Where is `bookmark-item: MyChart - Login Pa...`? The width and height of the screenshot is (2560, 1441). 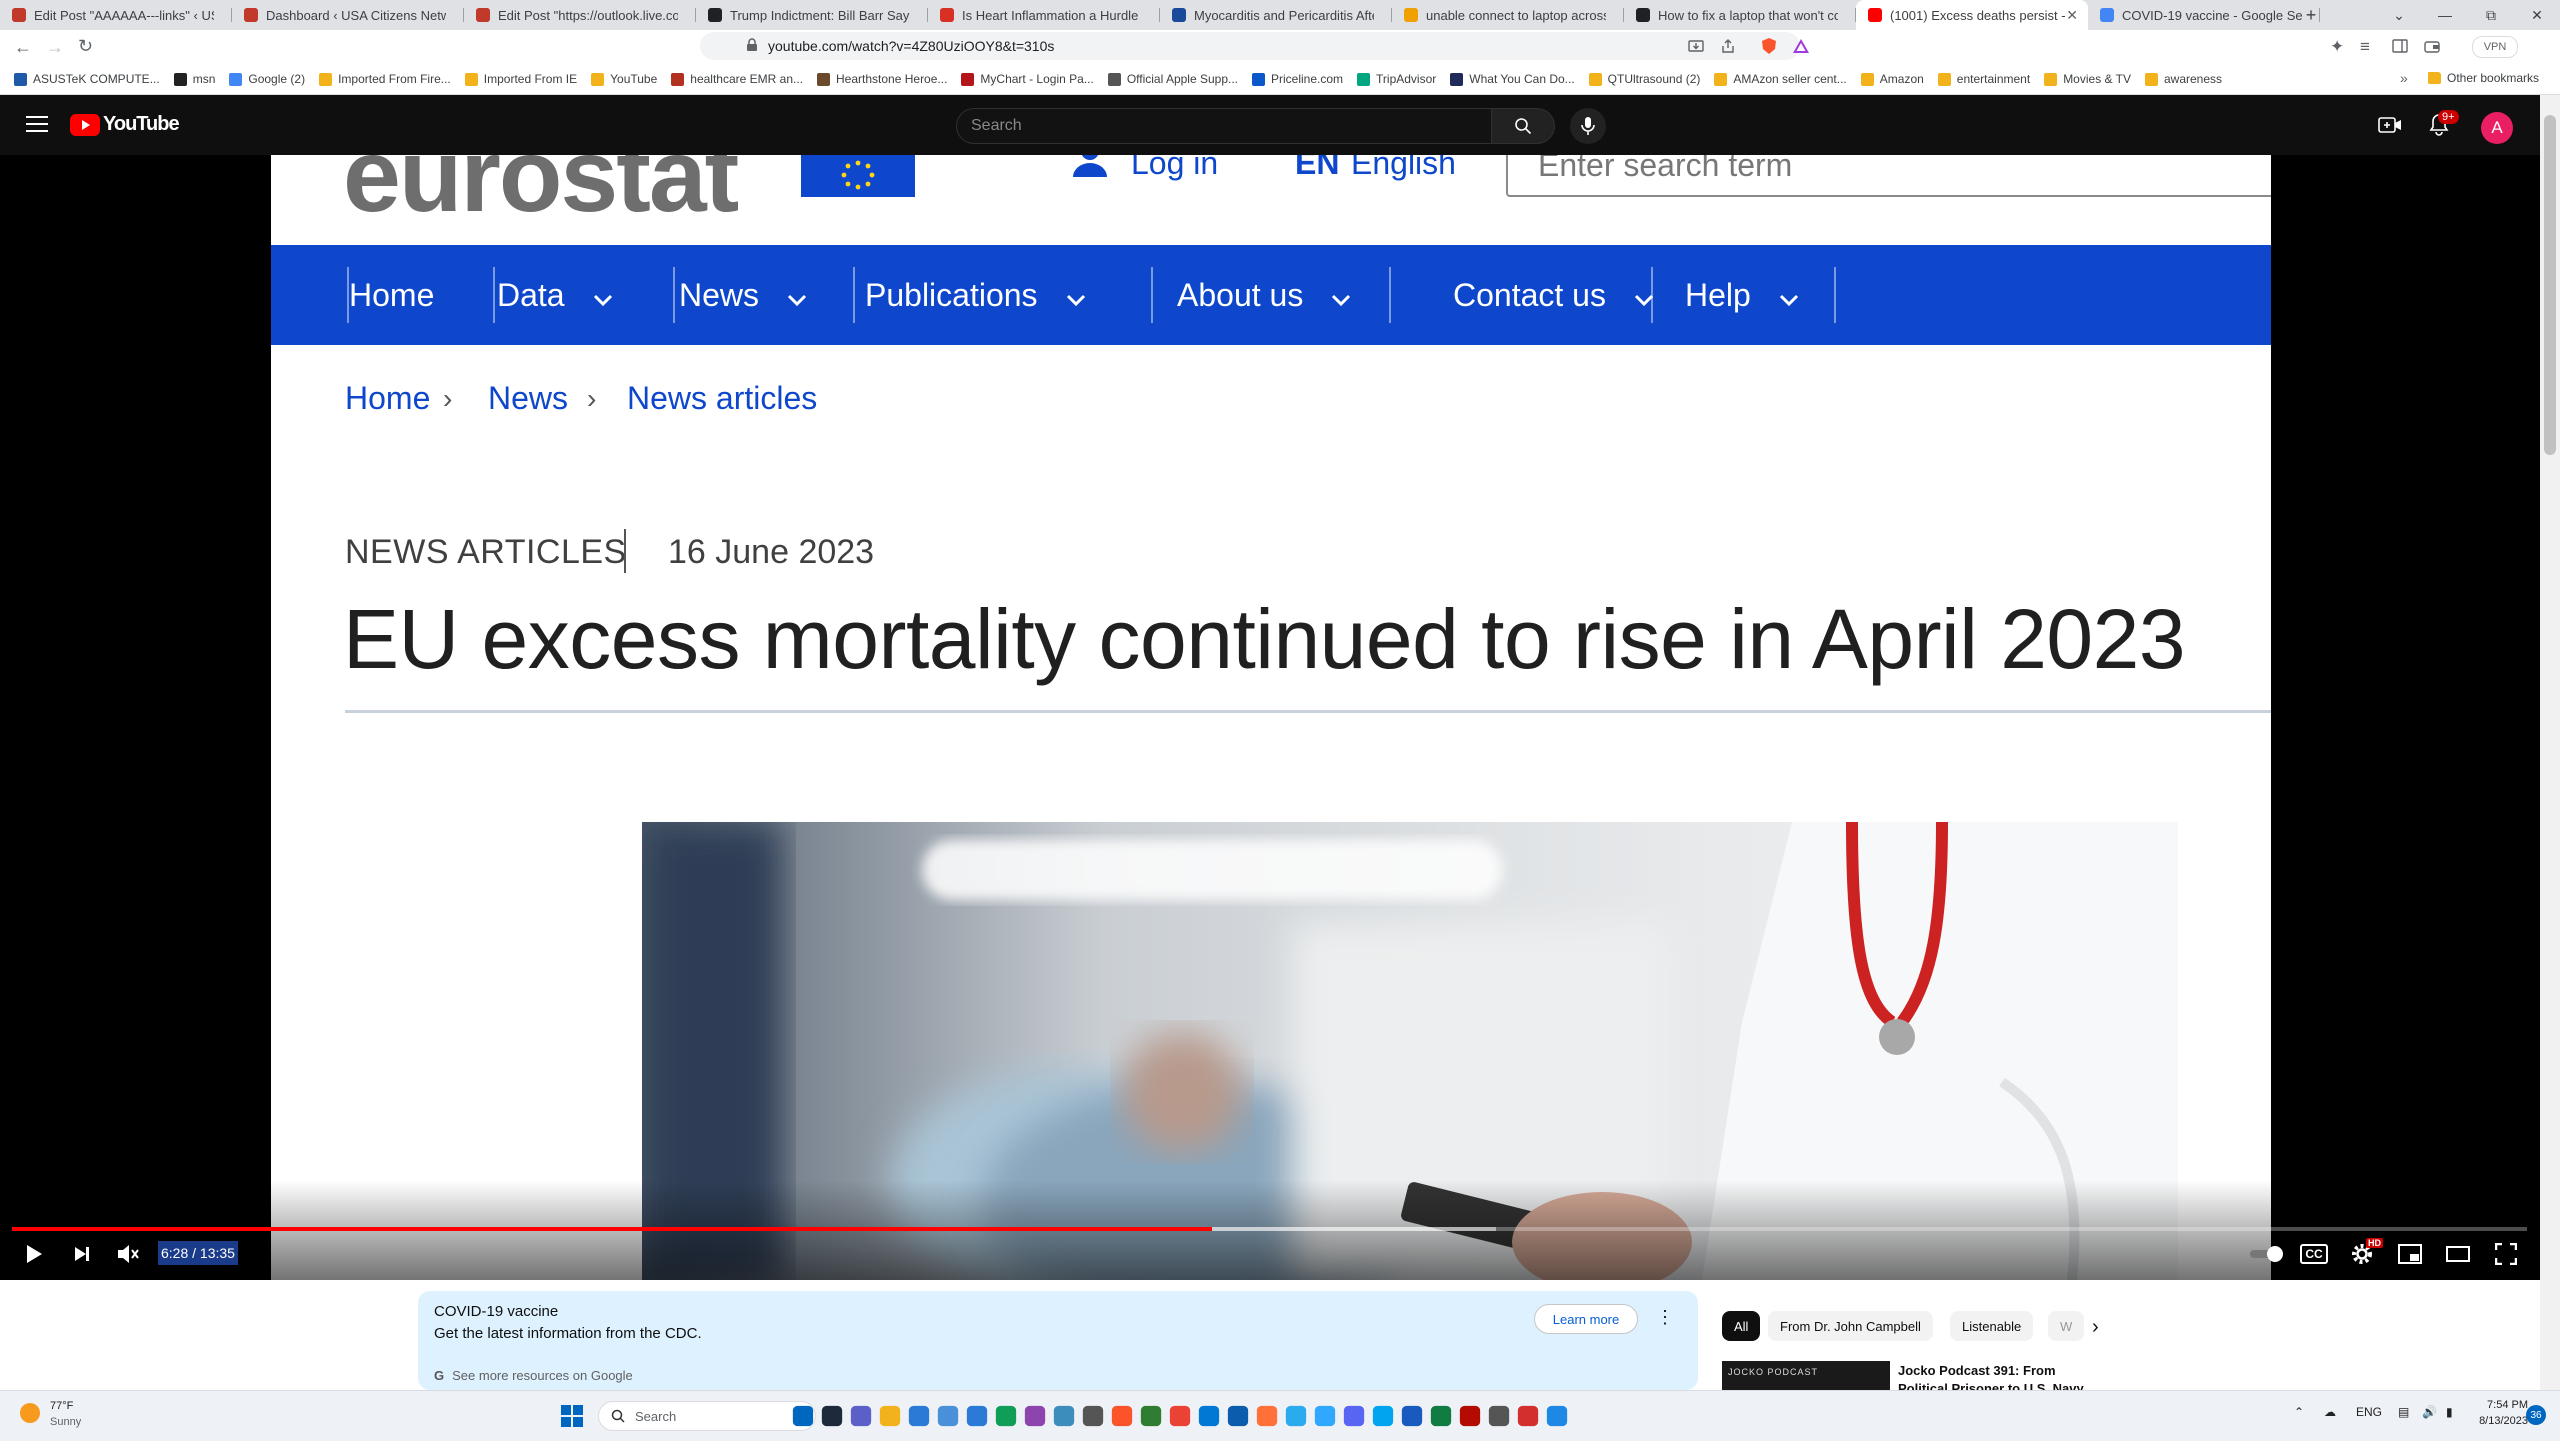 bookmark-item: MyChart - Login Pa... is located at coordinates (1027, 79).